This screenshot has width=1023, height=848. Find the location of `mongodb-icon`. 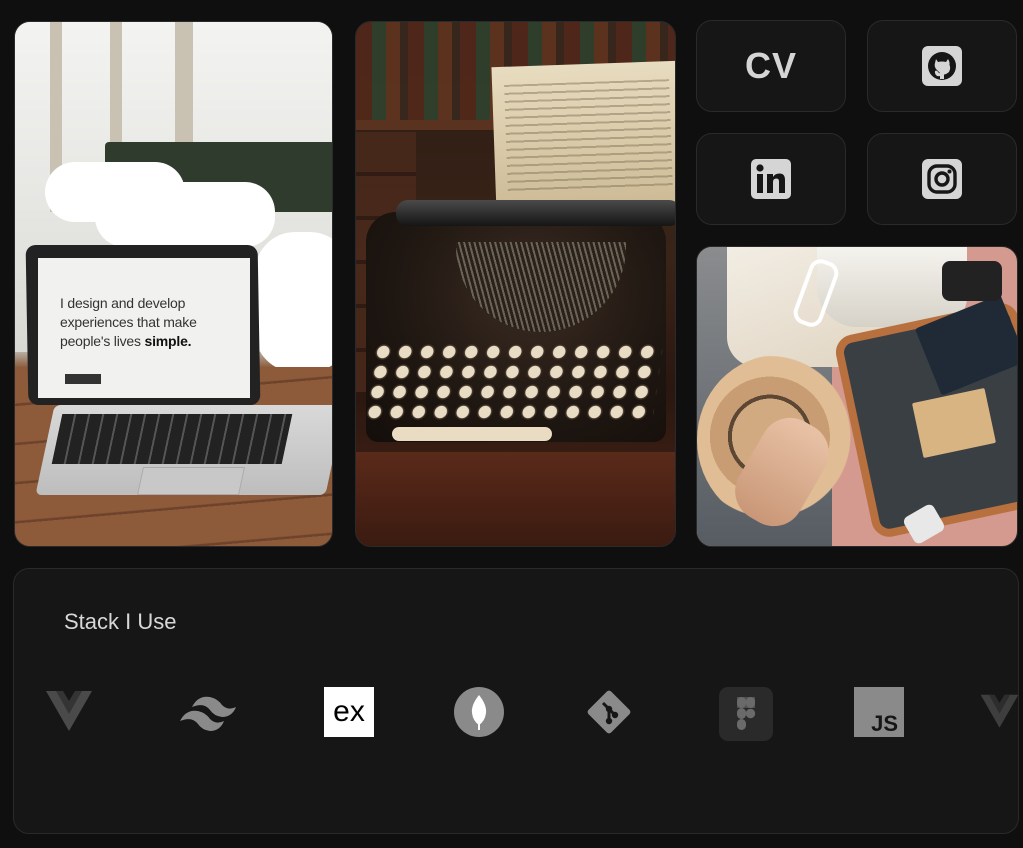

mongodb-icon is located at coordinates (479, 712).